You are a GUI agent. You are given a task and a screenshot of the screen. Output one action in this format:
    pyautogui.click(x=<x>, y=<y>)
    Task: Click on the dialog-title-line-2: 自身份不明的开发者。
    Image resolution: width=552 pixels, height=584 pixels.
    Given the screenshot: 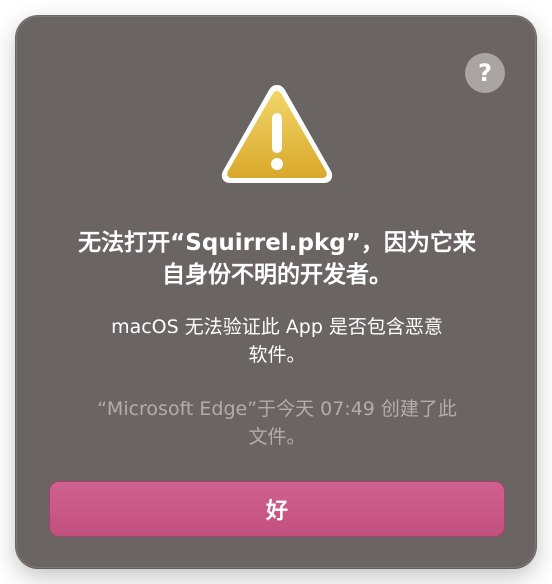 What is the action you would take?
    pyautogui.click(x=277, y=275)
    